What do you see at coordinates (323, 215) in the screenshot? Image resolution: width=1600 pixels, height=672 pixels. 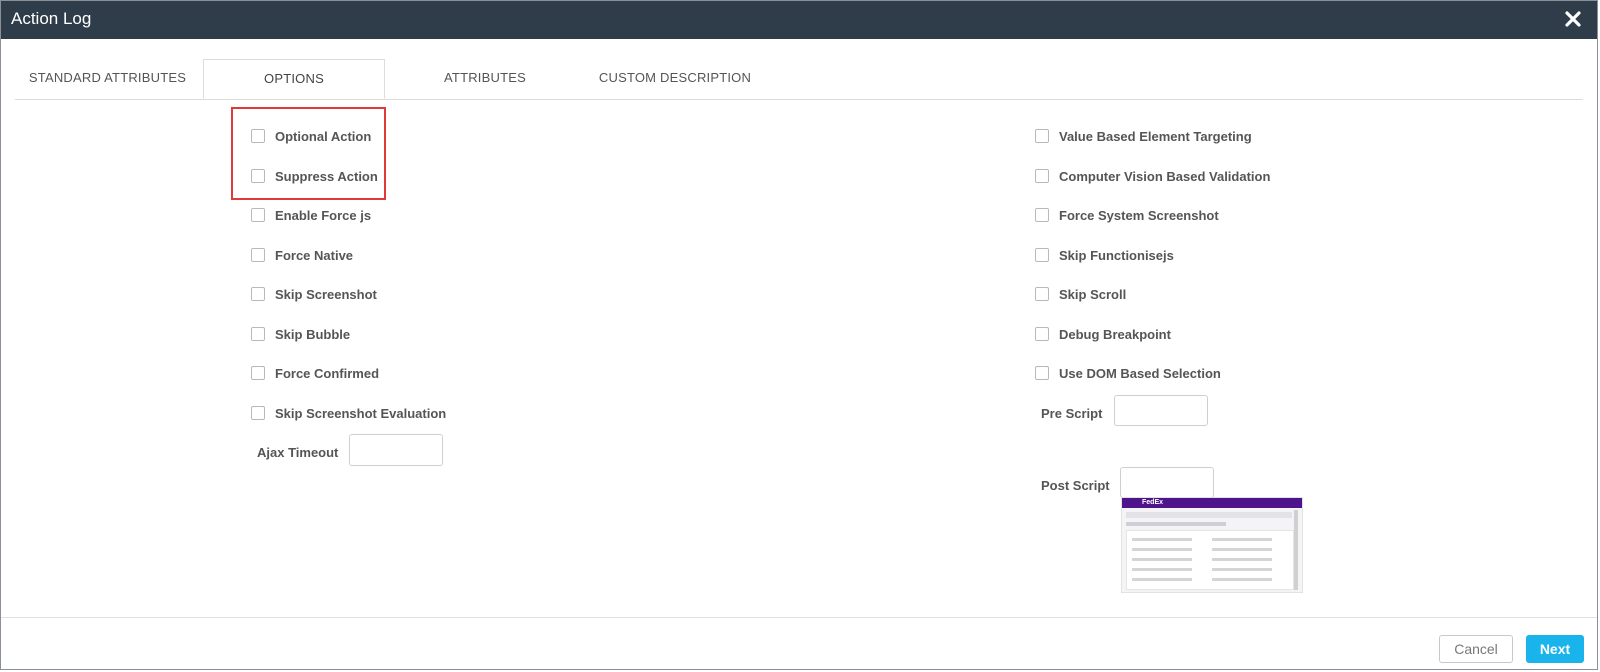 I see `option-label: Enable Force js` at bounding box center [323, 215].